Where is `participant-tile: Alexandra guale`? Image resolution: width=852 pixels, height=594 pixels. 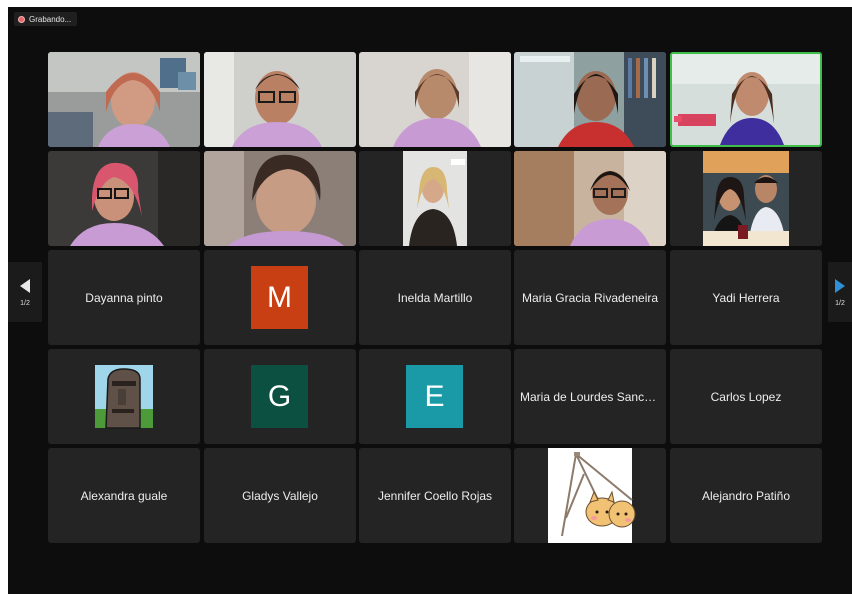
participant-tile: Alexandra guale is located at coordinates (124, 495).